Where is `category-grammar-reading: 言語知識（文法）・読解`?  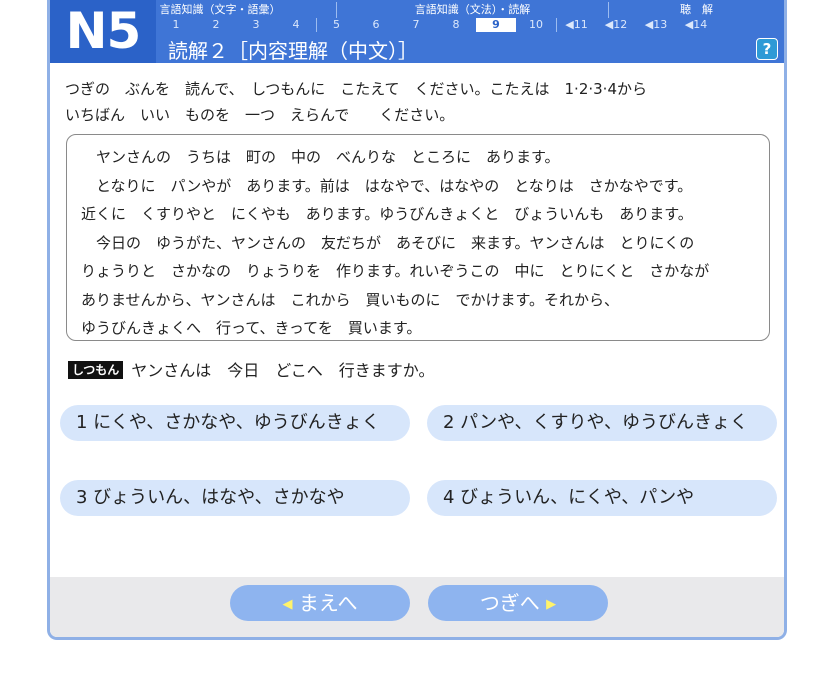
category-grammar-reading: 言語知識（文法）・読解 is located at coordinates (472, 10).